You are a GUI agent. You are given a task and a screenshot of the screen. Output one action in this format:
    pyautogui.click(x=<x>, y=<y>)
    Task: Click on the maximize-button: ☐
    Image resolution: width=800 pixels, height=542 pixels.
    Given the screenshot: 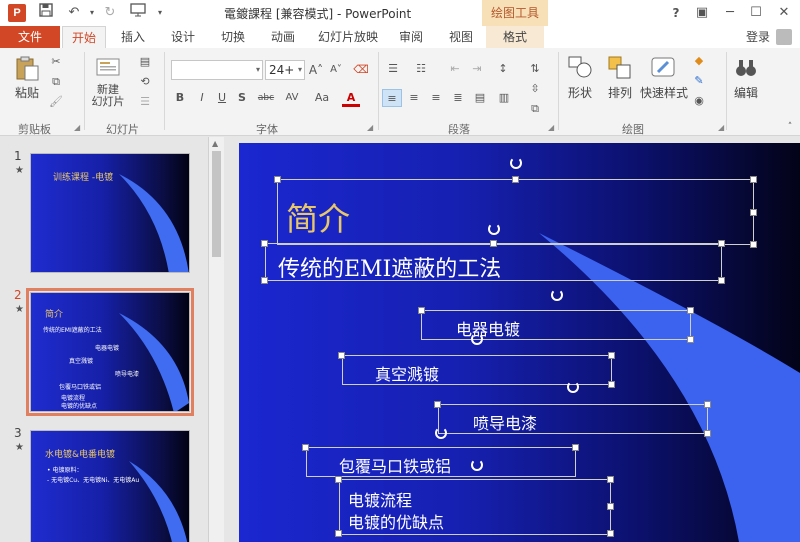 What is the action you would take?
    pyautogui.click(x=756, y=13)
    